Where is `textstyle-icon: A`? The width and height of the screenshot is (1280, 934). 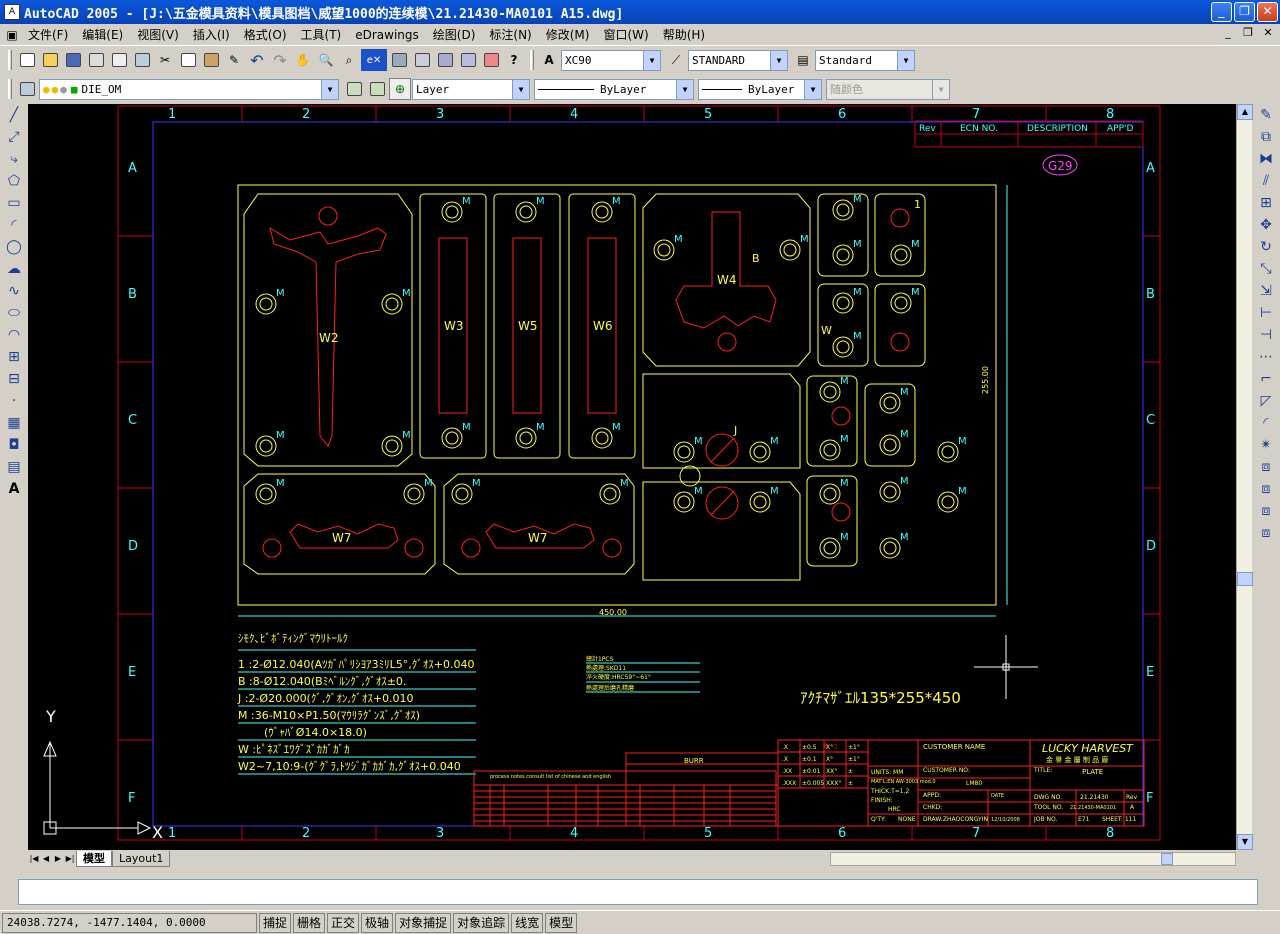 textstyle-icon: A is located at coordinates (549, 60).